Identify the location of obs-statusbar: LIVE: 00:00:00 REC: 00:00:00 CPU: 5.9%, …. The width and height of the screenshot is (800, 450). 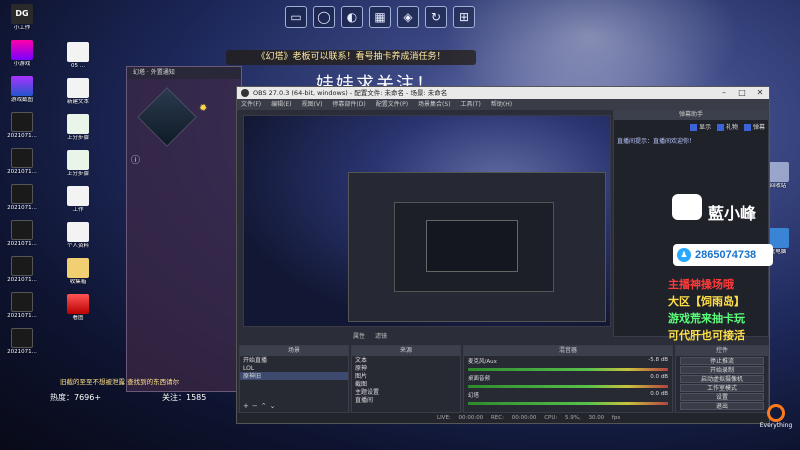
(503, 418).